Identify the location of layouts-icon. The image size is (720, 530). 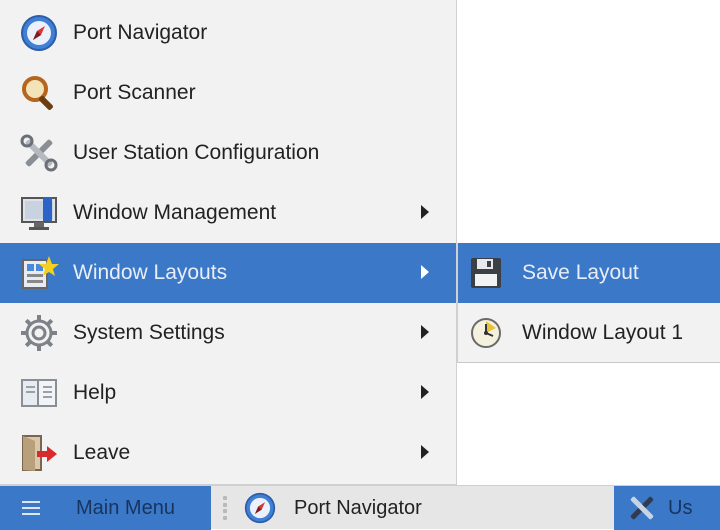
(39, 273).